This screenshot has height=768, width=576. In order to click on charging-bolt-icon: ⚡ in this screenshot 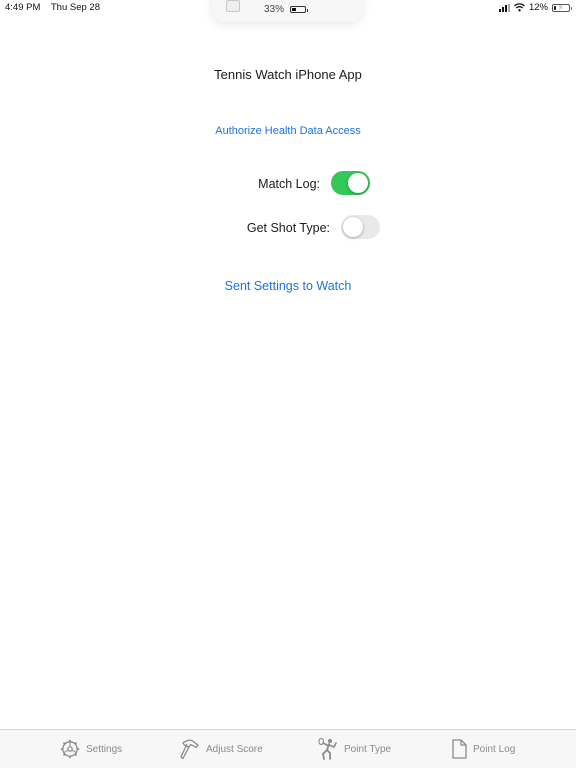, I will do `click(561, 7)`.